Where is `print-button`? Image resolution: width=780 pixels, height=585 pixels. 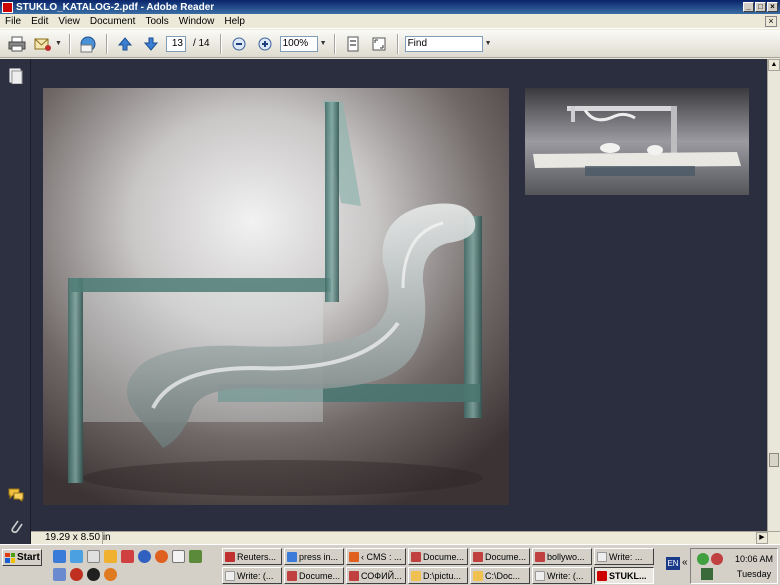
print-button is located at coordinates (17, 44).